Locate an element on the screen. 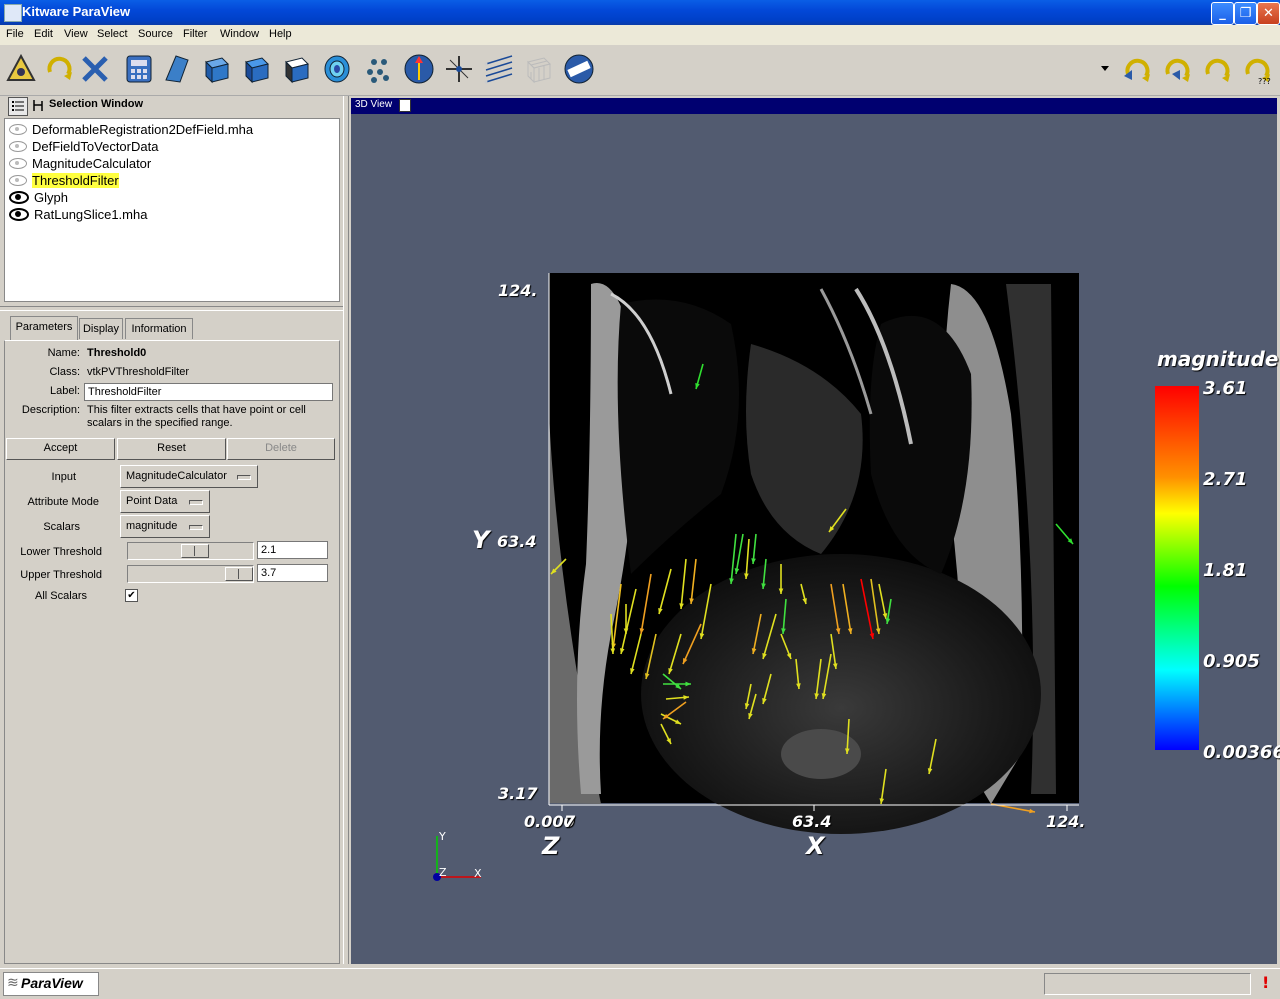 This screenshot has height=999, width=1280. pipeline-item-label: DefFieldToVectorData is located at coordinates (95, 146).